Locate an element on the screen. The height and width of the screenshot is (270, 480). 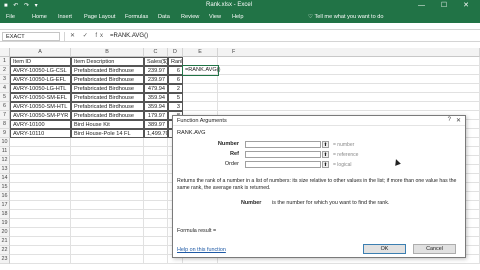
table-cell: AVRY-10050-SM-EFL is located at coordinates (40, 97).